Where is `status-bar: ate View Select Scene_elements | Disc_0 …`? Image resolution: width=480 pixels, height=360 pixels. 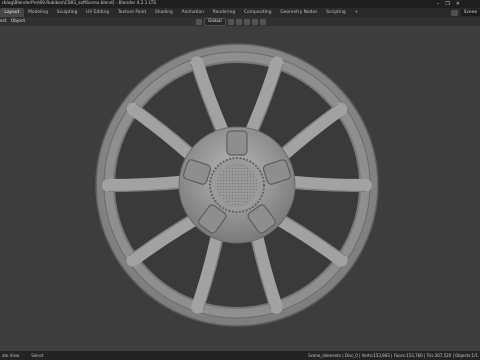
status-bar: ate View Select Scene_elements | Disc_0 … is located at coordinates (240, 355).